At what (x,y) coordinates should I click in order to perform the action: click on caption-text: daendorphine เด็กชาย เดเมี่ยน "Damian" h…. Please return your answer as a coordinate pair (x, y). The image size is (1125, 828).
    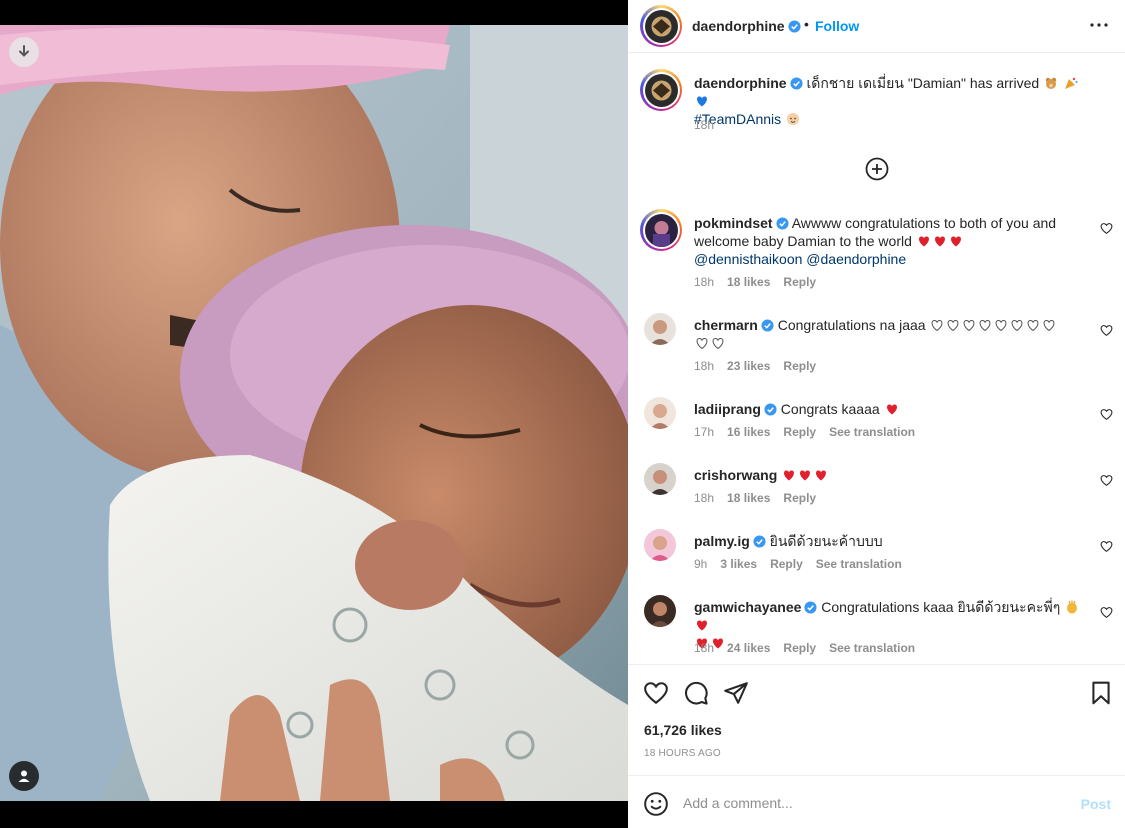
    Looking at the image, I should click on (894, 101).